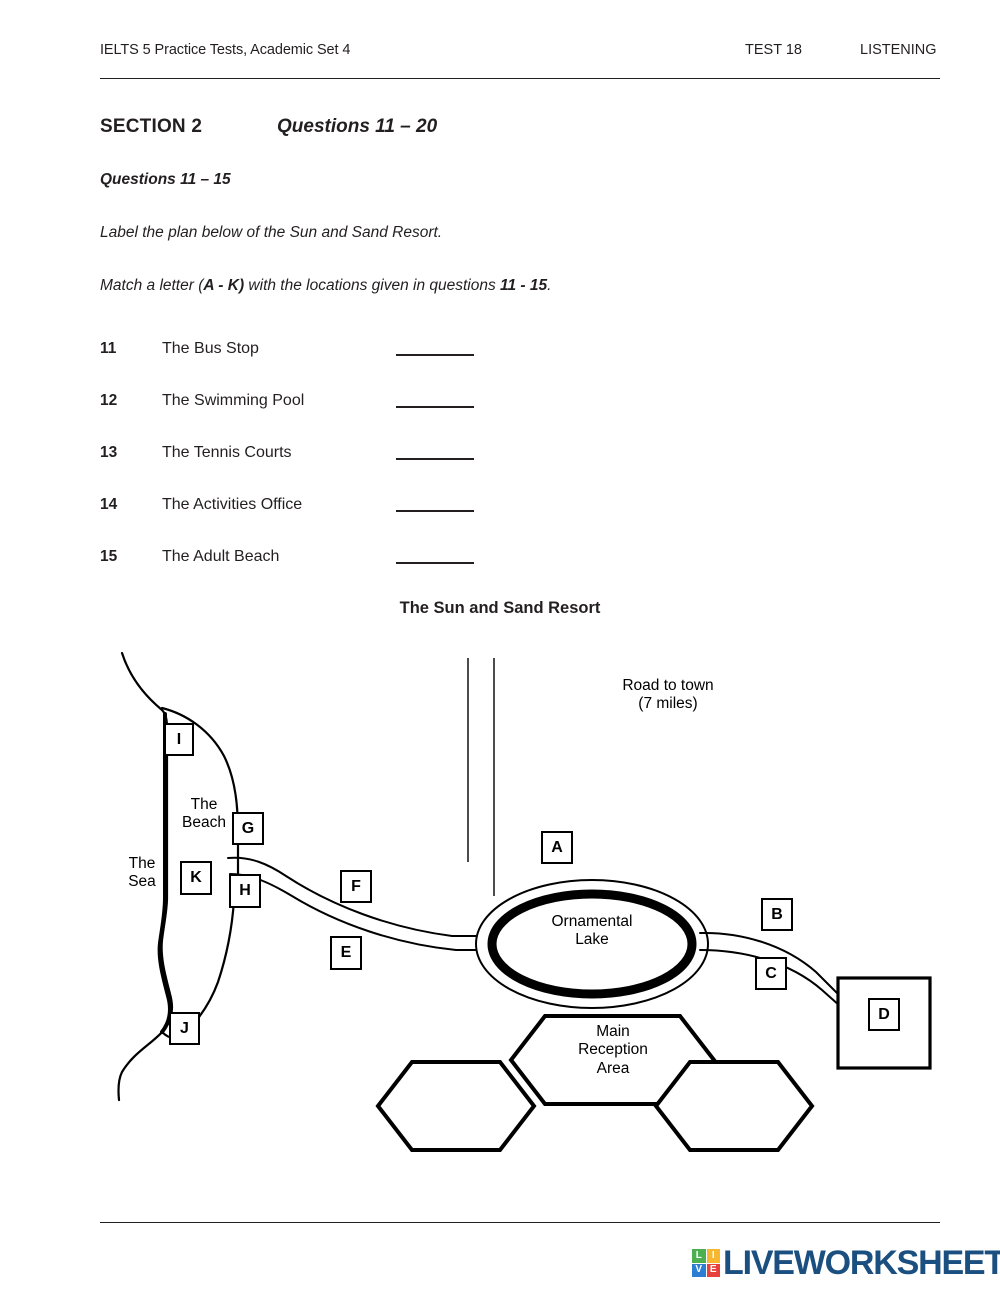  Describe the element at coordinates (109, 452) in the screenshot. I see `question-number: 13` at that location.